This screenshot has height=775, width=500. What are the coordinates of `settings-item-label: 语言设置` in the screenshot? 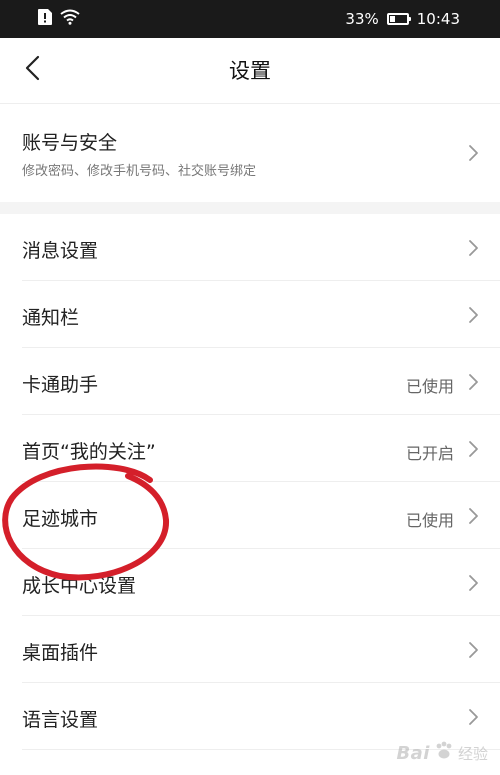 It's located at (60, 720).